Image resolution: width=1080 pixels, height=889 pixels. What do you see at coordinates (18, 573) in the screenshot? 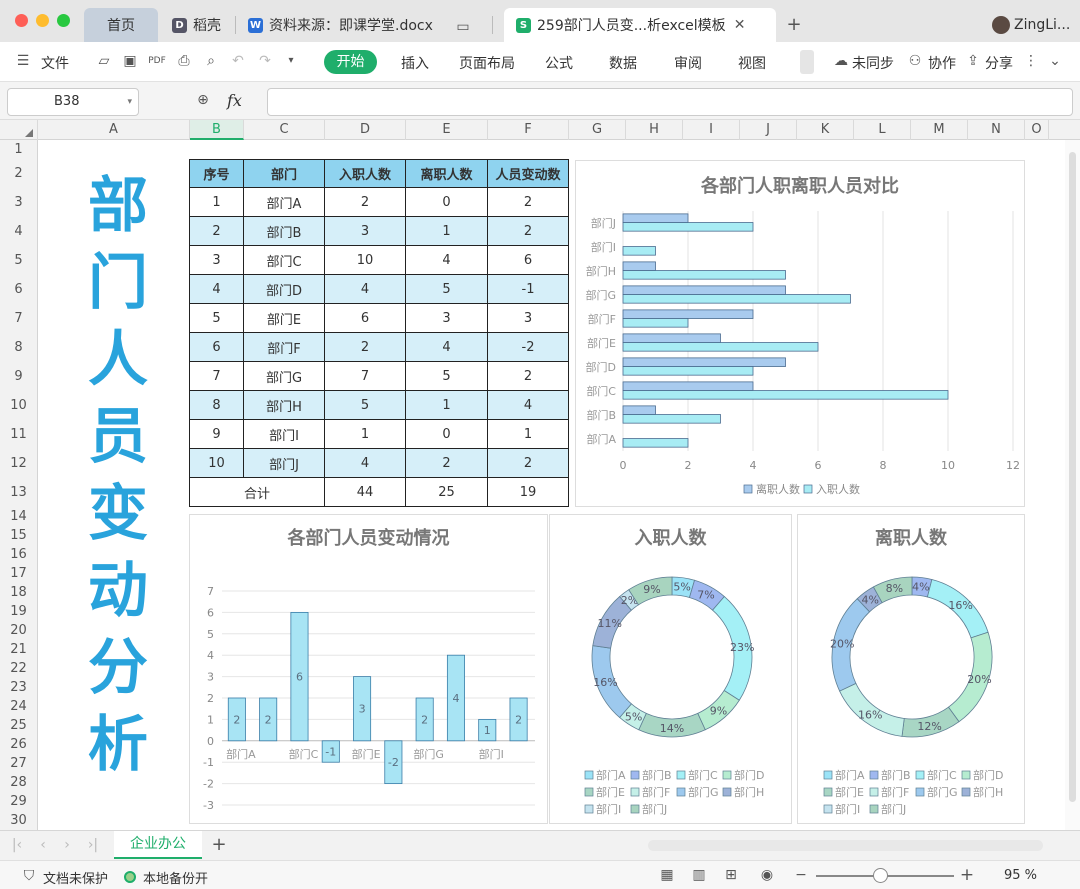
I see `row-header: 17` at bounding box center [18, 573].